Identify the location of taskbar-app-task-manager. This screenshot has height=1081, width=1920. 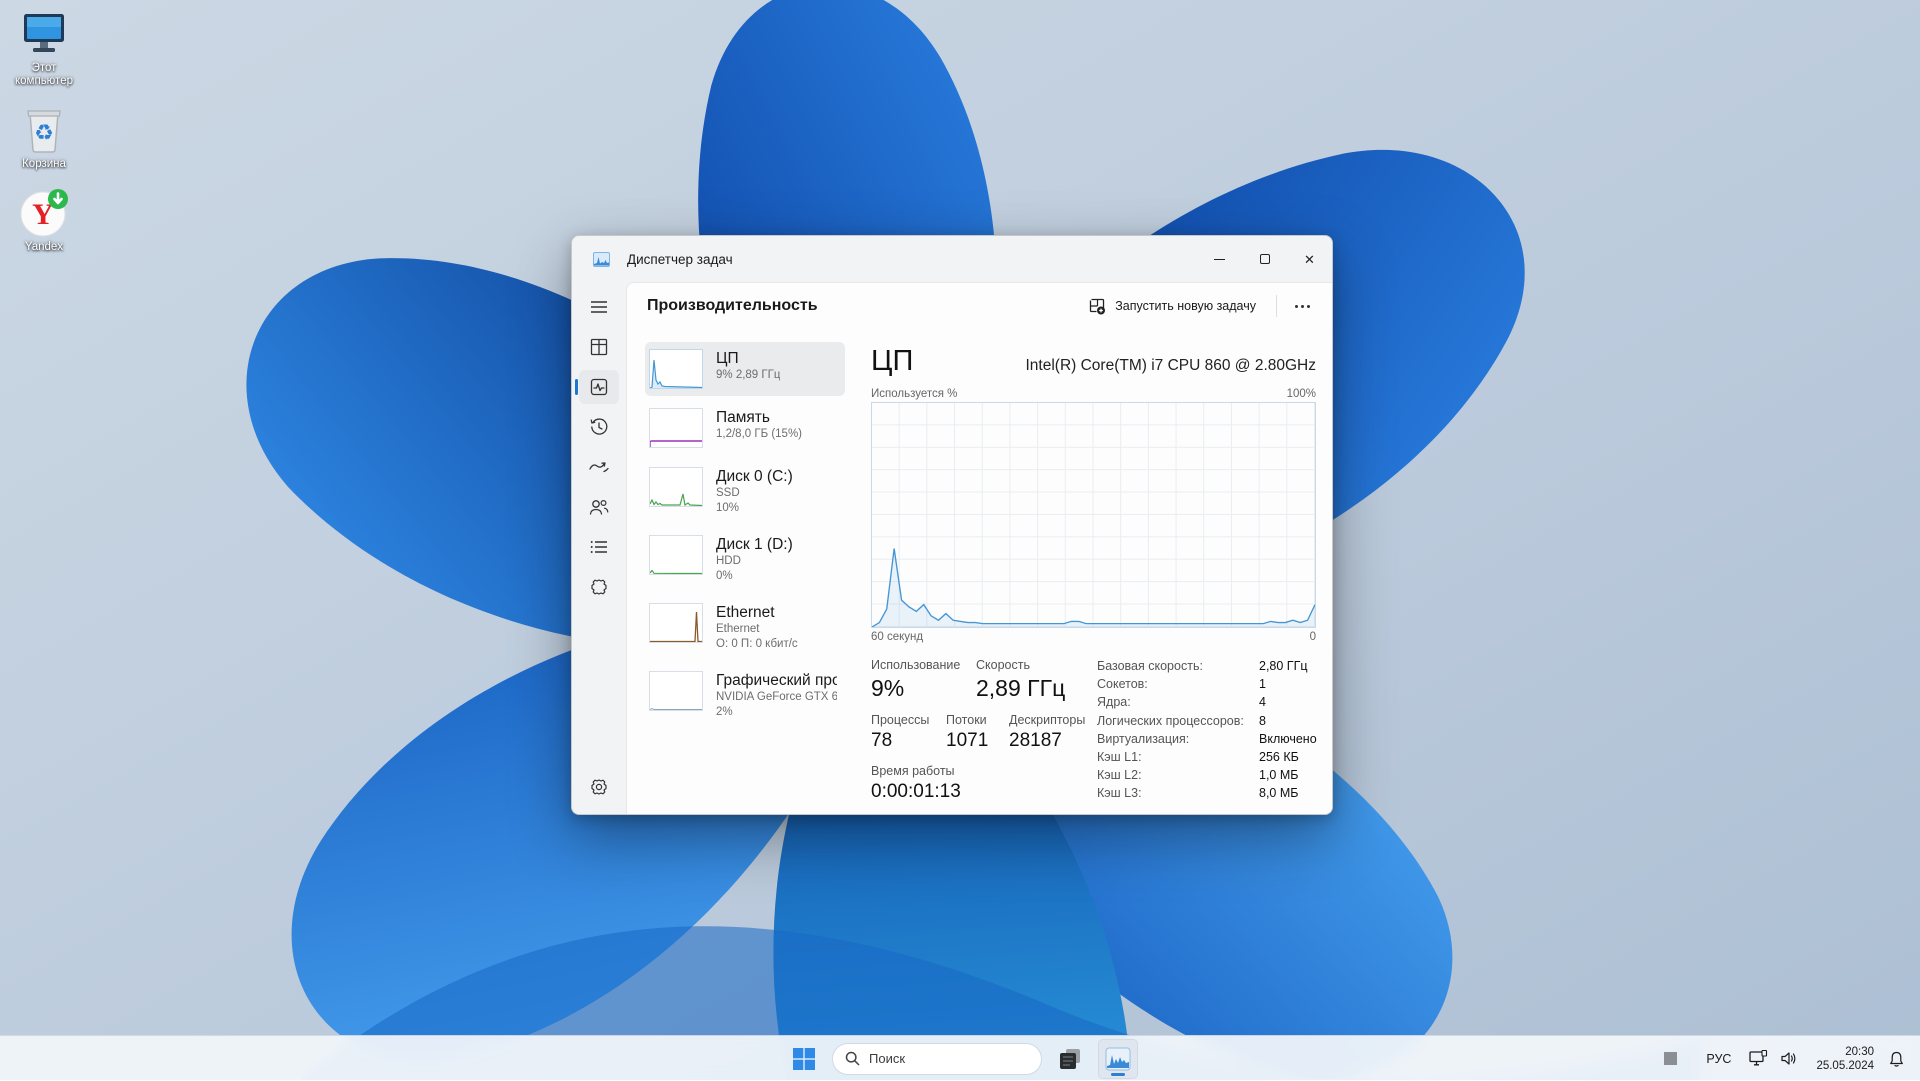
(1118, 1058).